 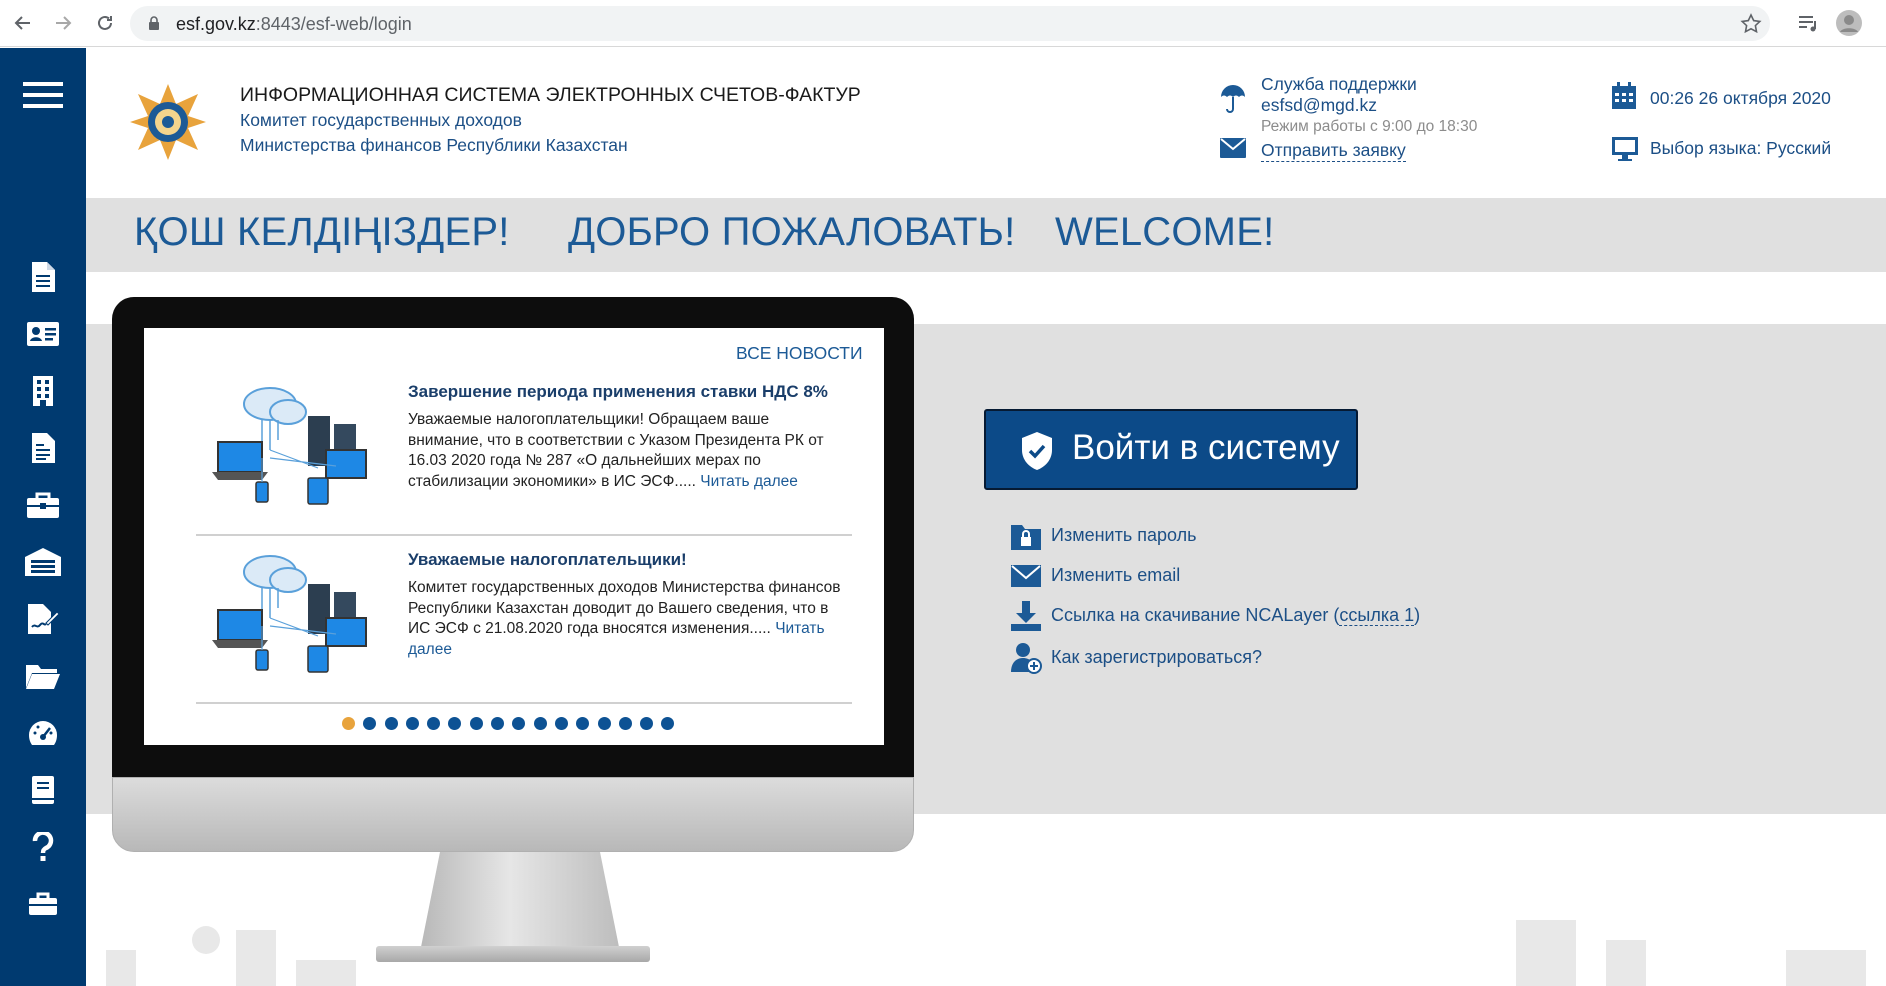 I want to click on profile-avatar-icon, so click(x=1849, y=23).